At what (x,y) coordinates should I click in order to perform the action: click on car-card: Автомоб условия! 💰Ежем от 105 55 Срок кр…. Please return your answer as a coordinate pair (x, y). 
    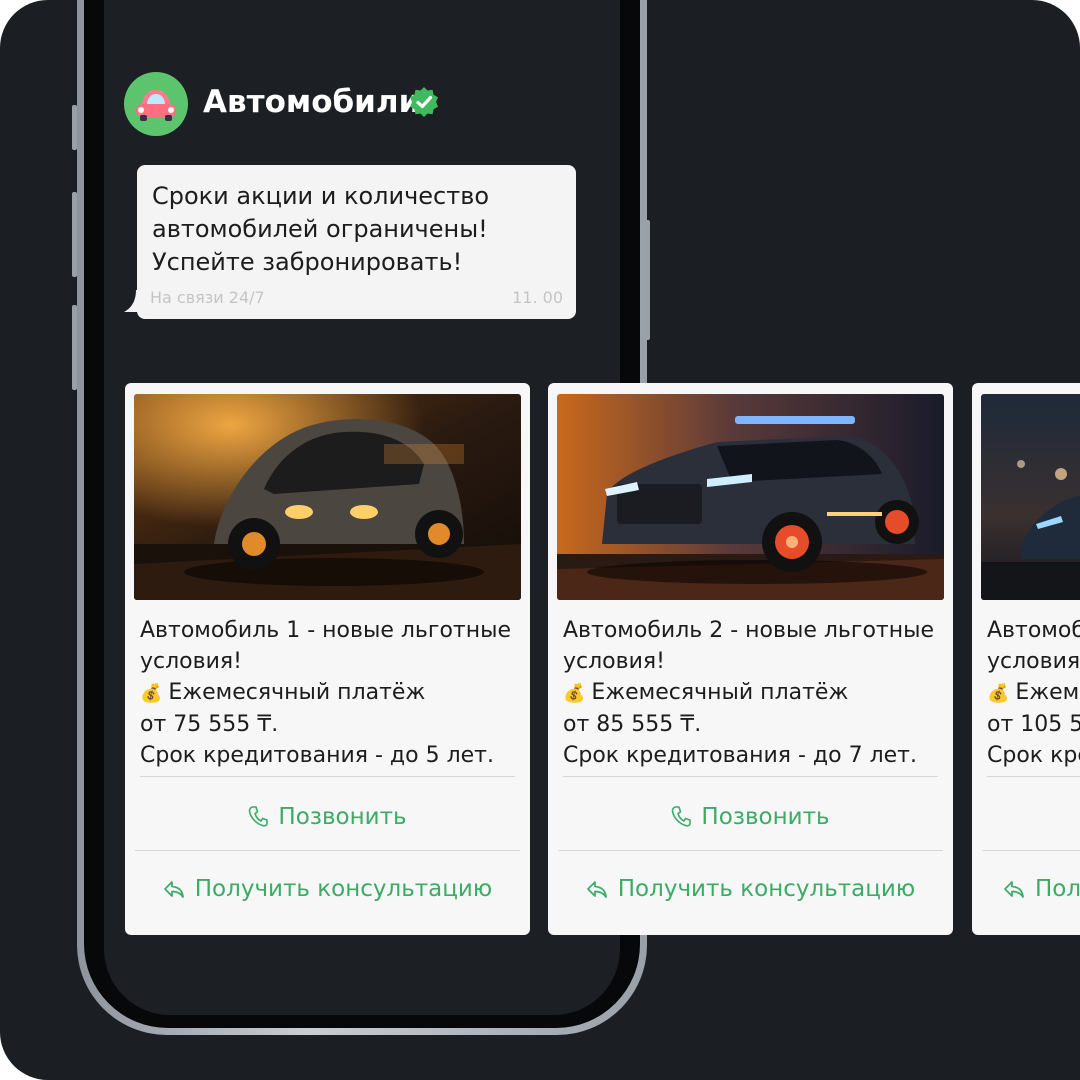
    Looking at the image, I should click on (1026, 659).